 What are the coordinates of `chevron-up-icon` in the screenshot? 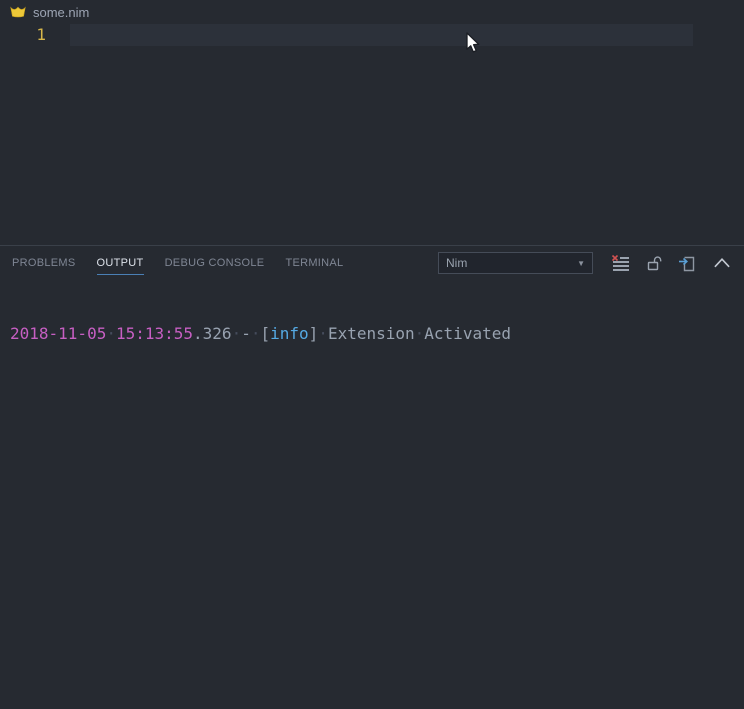 It's located at (722, 263).